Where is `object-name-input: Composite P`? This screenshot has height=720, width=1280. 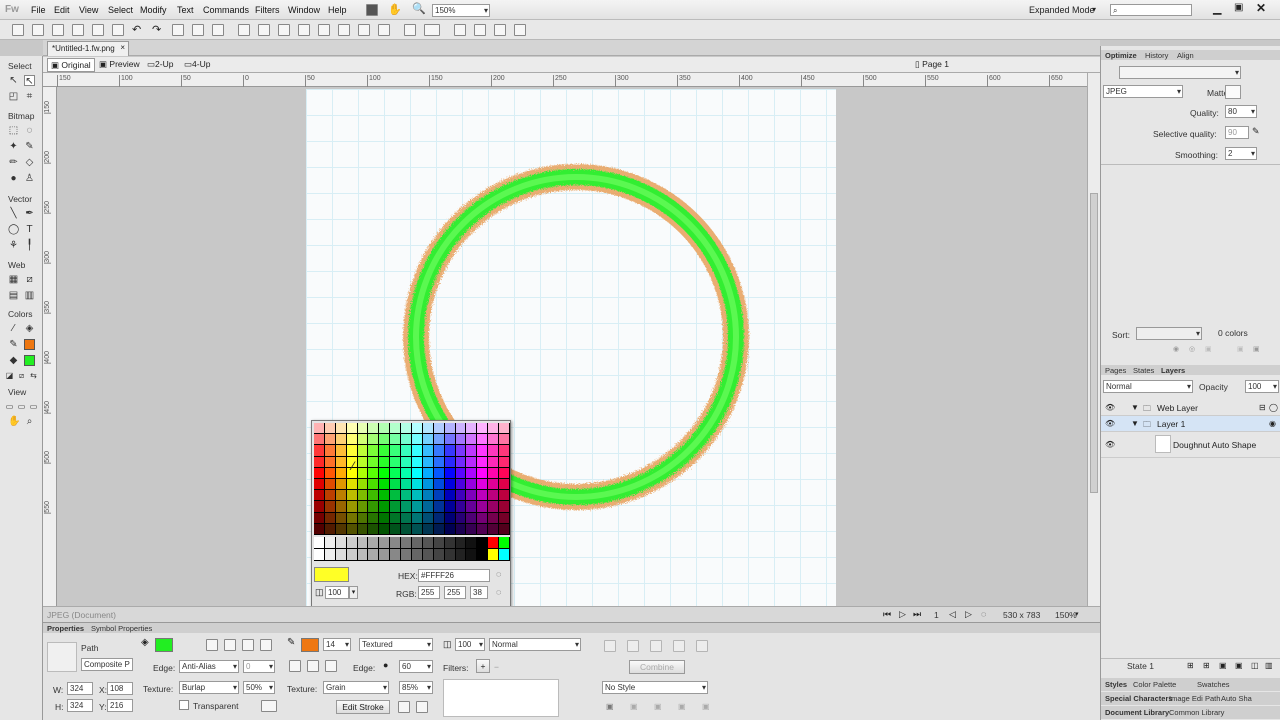 object-name-input: Composite P is located at coordinates (107, 664).